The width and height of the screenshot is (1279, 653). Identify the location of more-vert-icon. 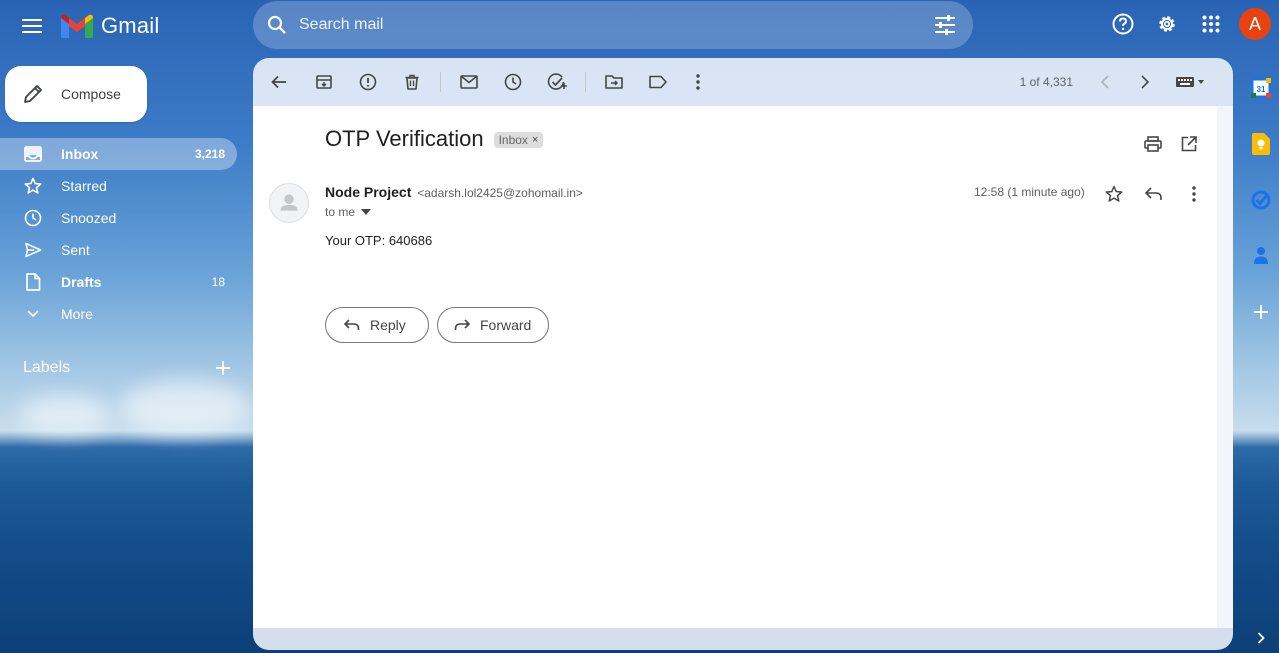
(698, 82).